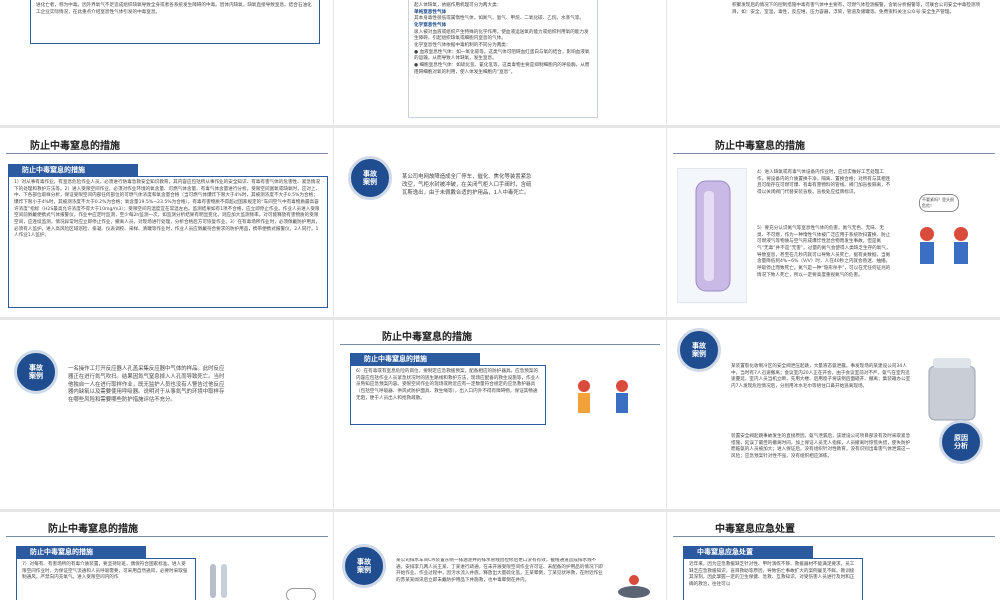 The image size is (1000, 600). I want to click on slide-9-tank-illustration, so click(952, 388).